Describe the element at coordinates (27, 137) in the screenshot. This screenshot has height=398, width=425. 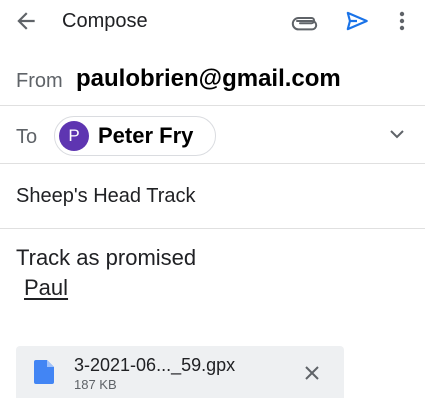
I see `to-label: To` at that location.